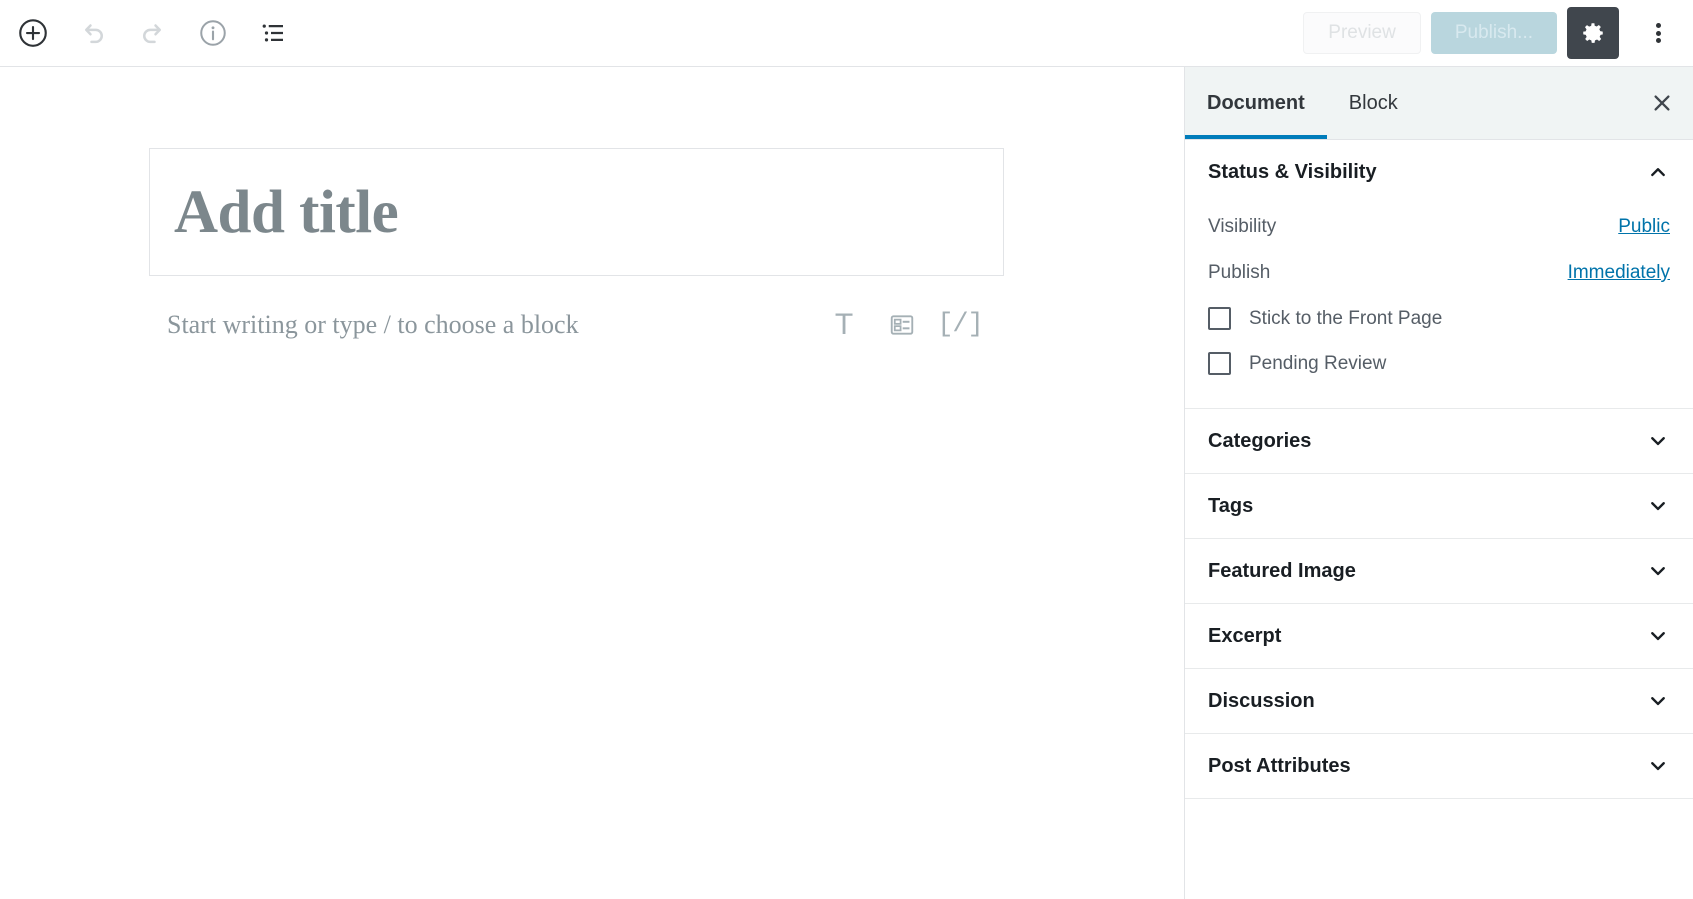 The width and height of the screenshot is (1693, 899). I want to click on gear-icon, so click(1593, 33).